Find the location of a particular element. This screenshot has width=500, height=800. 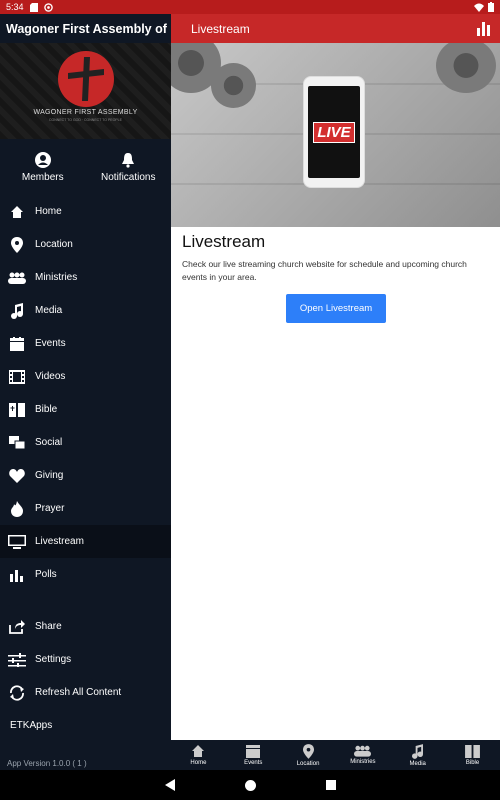

sidebar-item-media: Media is located at coordinates (85, 310).